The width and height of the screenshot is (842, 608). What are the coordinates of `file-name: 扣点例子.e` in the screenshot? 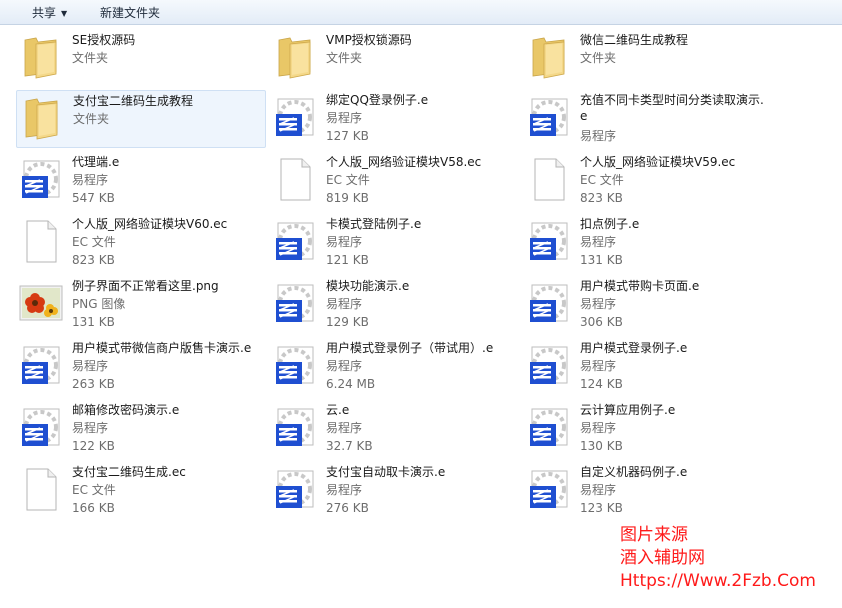 It's located at (610, 224).